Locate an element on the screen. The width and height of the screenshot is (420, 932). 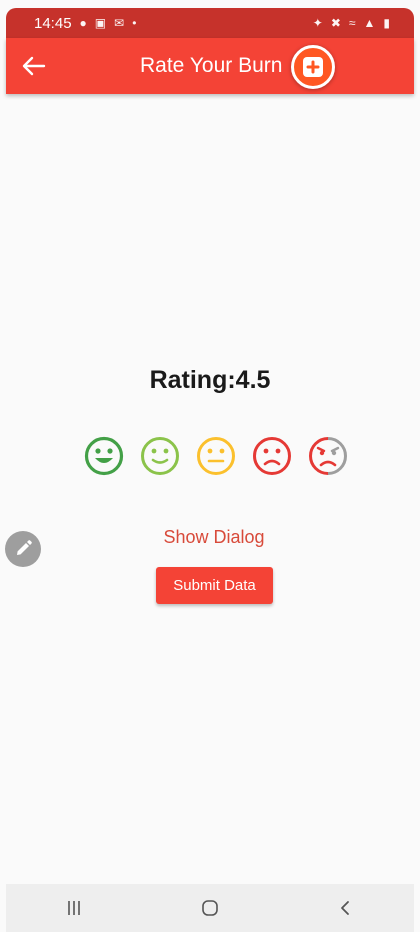
recent-apps-button is located at coordinates (74, 908).